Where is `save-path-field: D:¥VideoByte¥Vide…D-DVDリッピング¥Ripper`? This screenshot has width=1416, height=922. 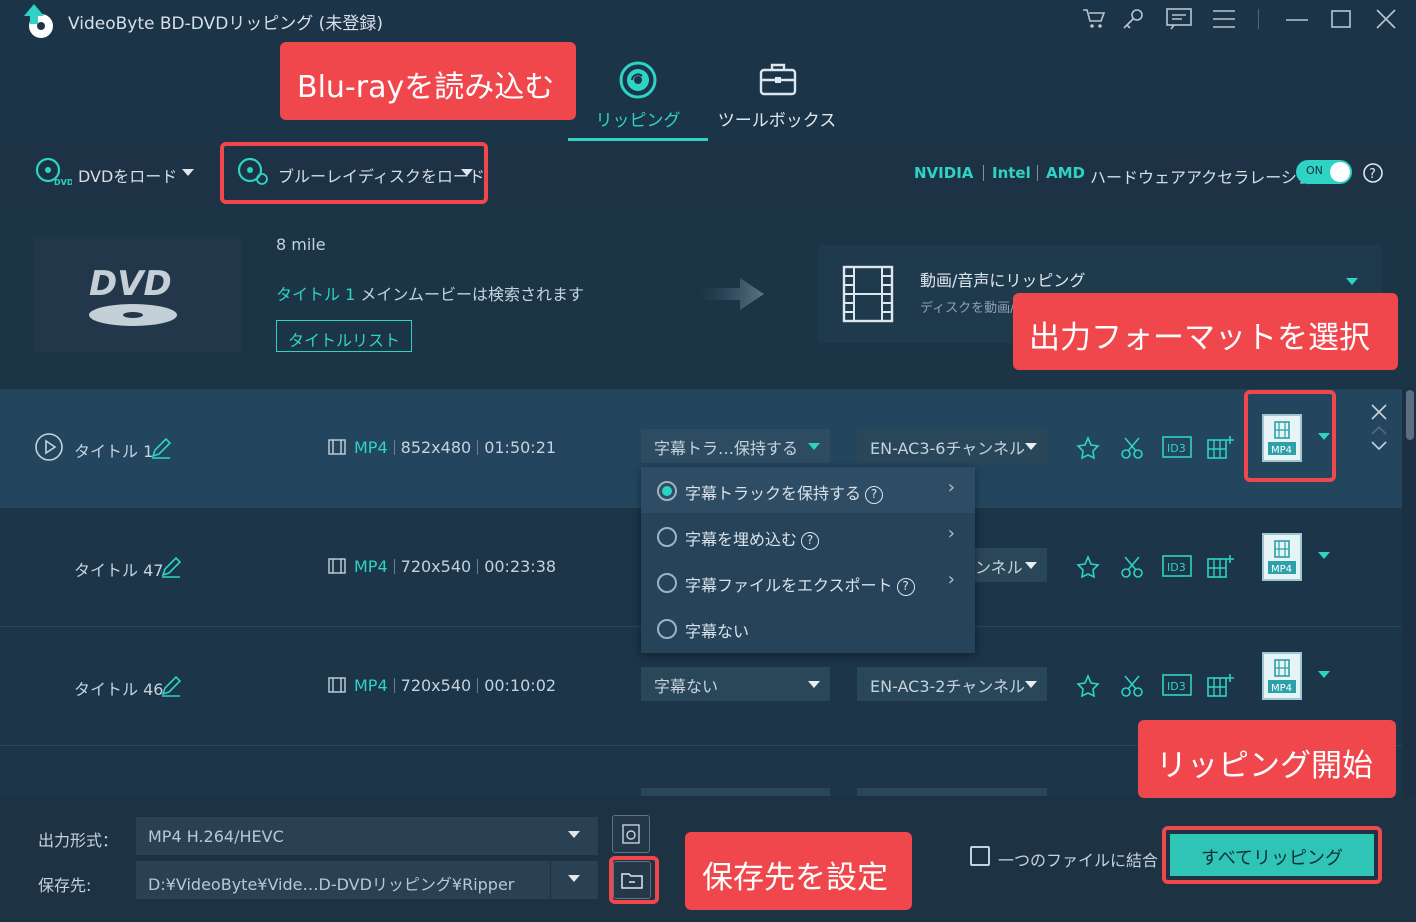
save-path-field: D:¥VideoByte¥Vide…D-DVDリッピング¥Ripper is located at coordinates (367, 880).